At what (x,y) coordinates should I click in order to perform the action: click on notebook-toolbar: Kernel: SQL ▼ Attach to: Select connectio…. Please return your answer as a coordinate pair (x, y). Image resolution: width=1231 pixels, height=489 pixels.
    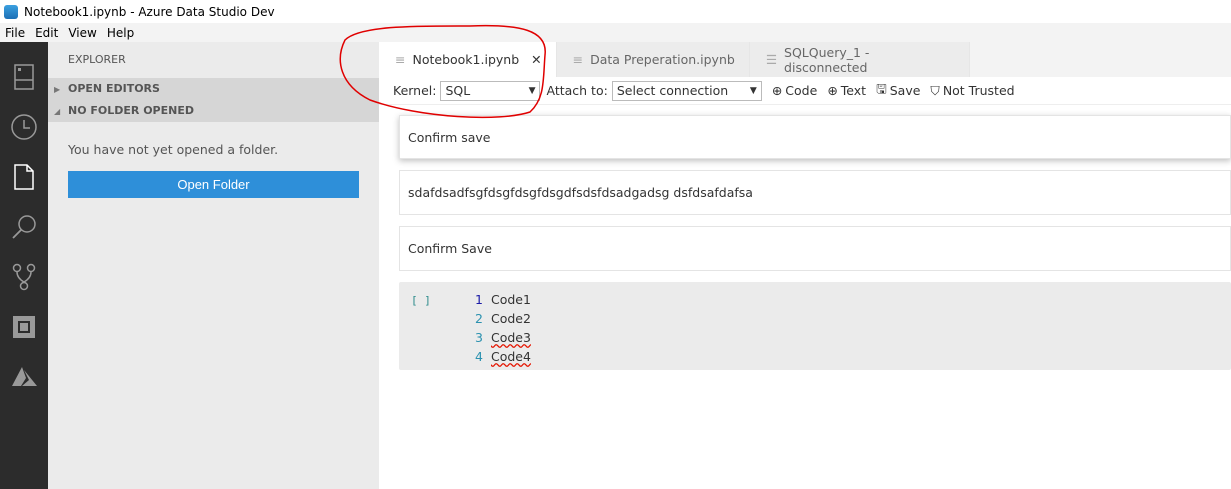
    Looking at the image, I should click on (805, 91).